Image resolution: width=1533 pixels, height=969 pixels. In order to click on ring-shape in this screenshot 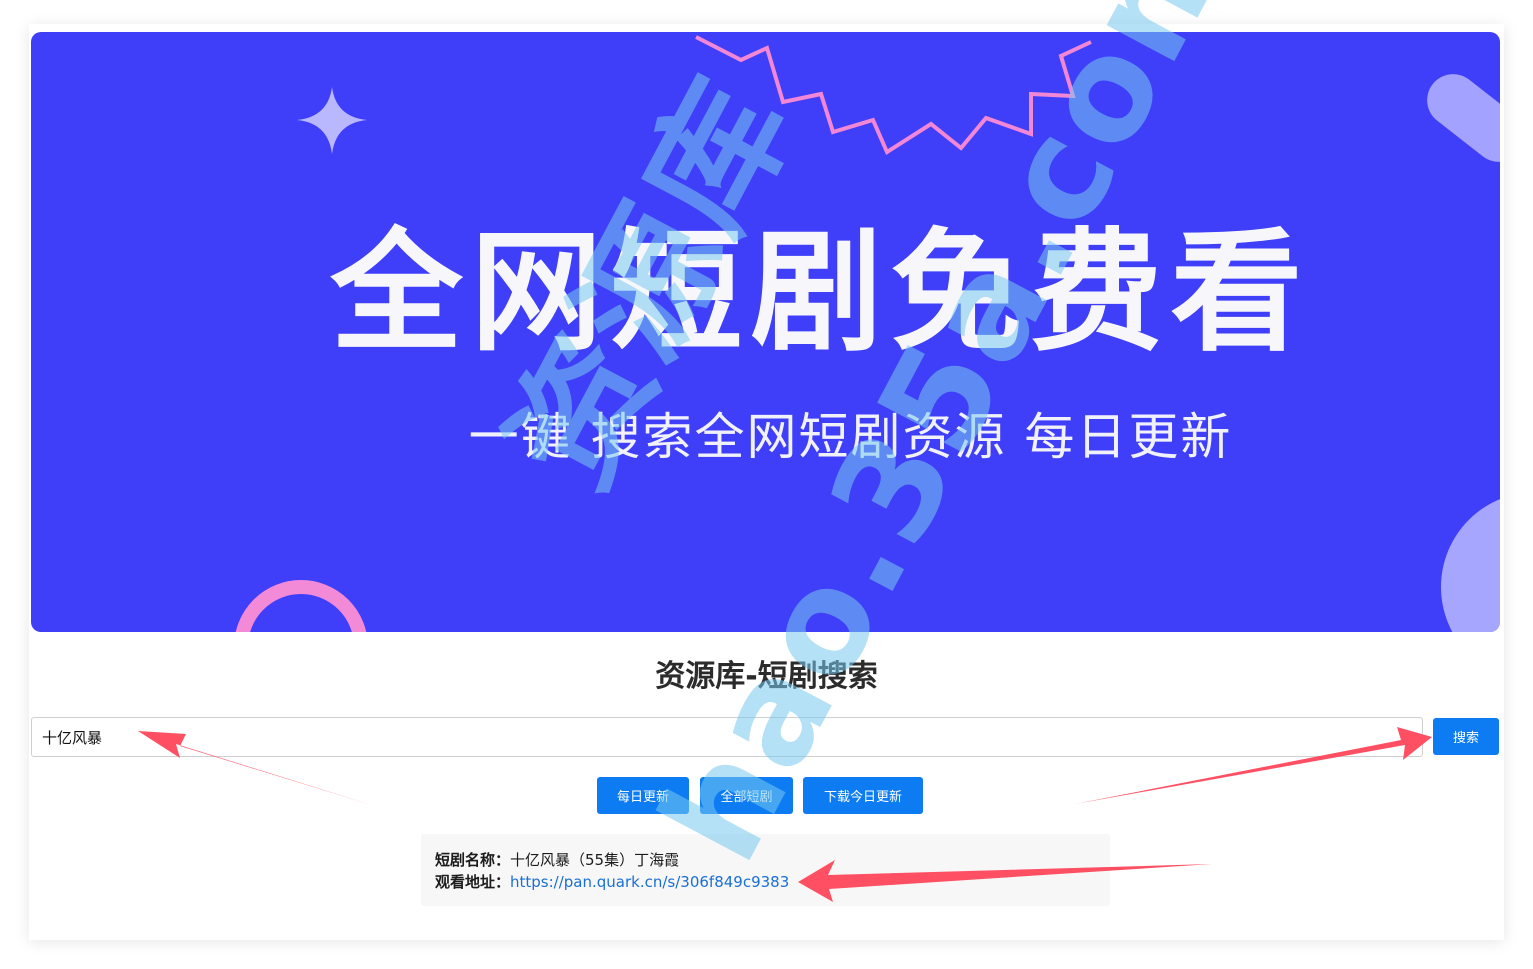, I will do `click(301, 606)`.